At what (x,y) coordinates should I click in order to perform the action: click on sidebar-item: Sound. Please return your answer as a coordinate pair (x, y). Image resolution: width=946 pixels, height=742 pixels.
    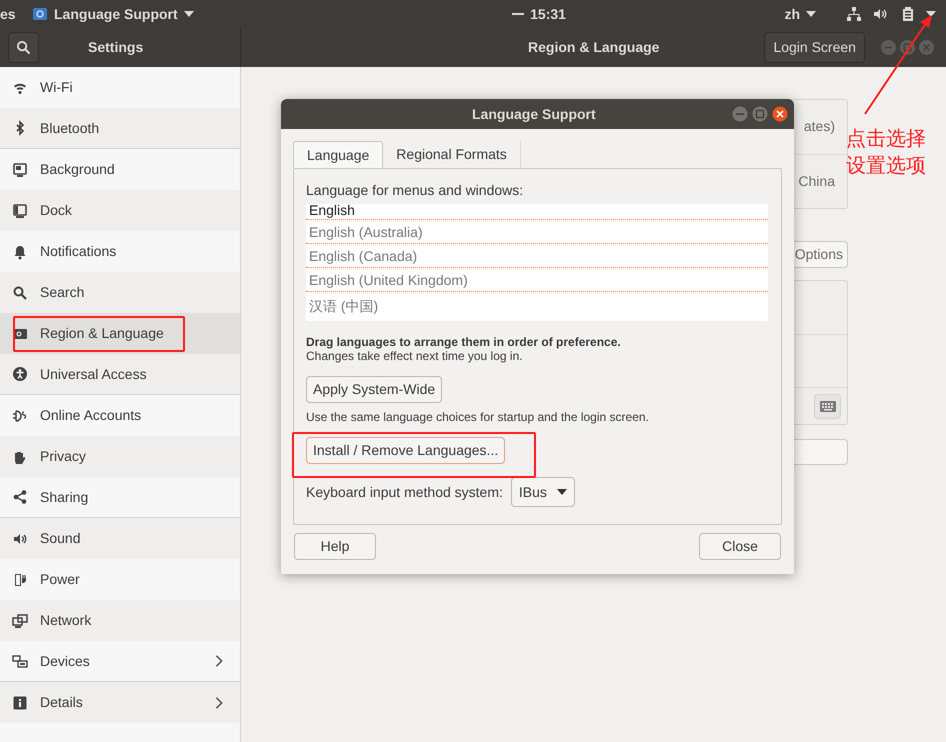
    Looking at the image, I should click on (120, 538).